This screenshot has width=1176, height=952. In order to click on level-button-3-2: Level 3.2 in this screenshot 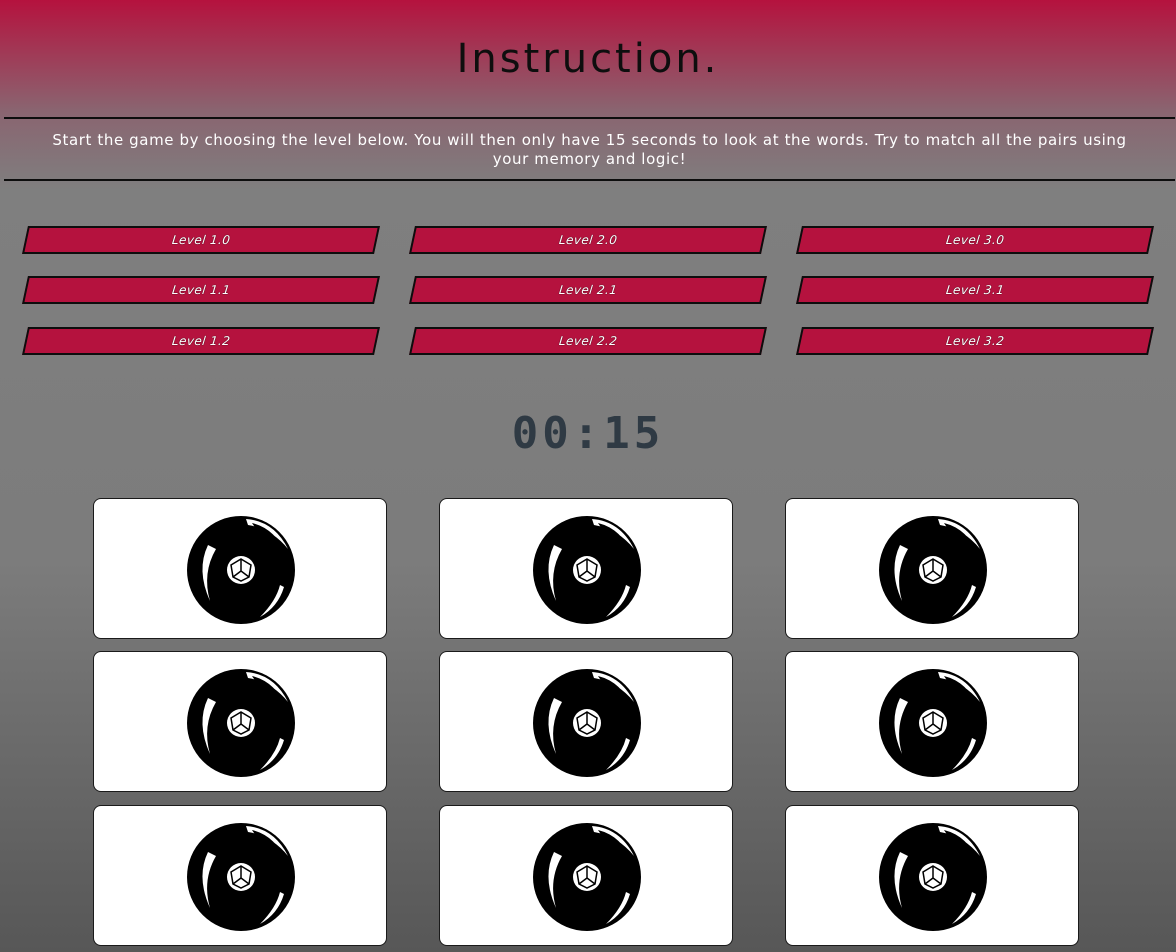, I will do `click(975, 341)`.